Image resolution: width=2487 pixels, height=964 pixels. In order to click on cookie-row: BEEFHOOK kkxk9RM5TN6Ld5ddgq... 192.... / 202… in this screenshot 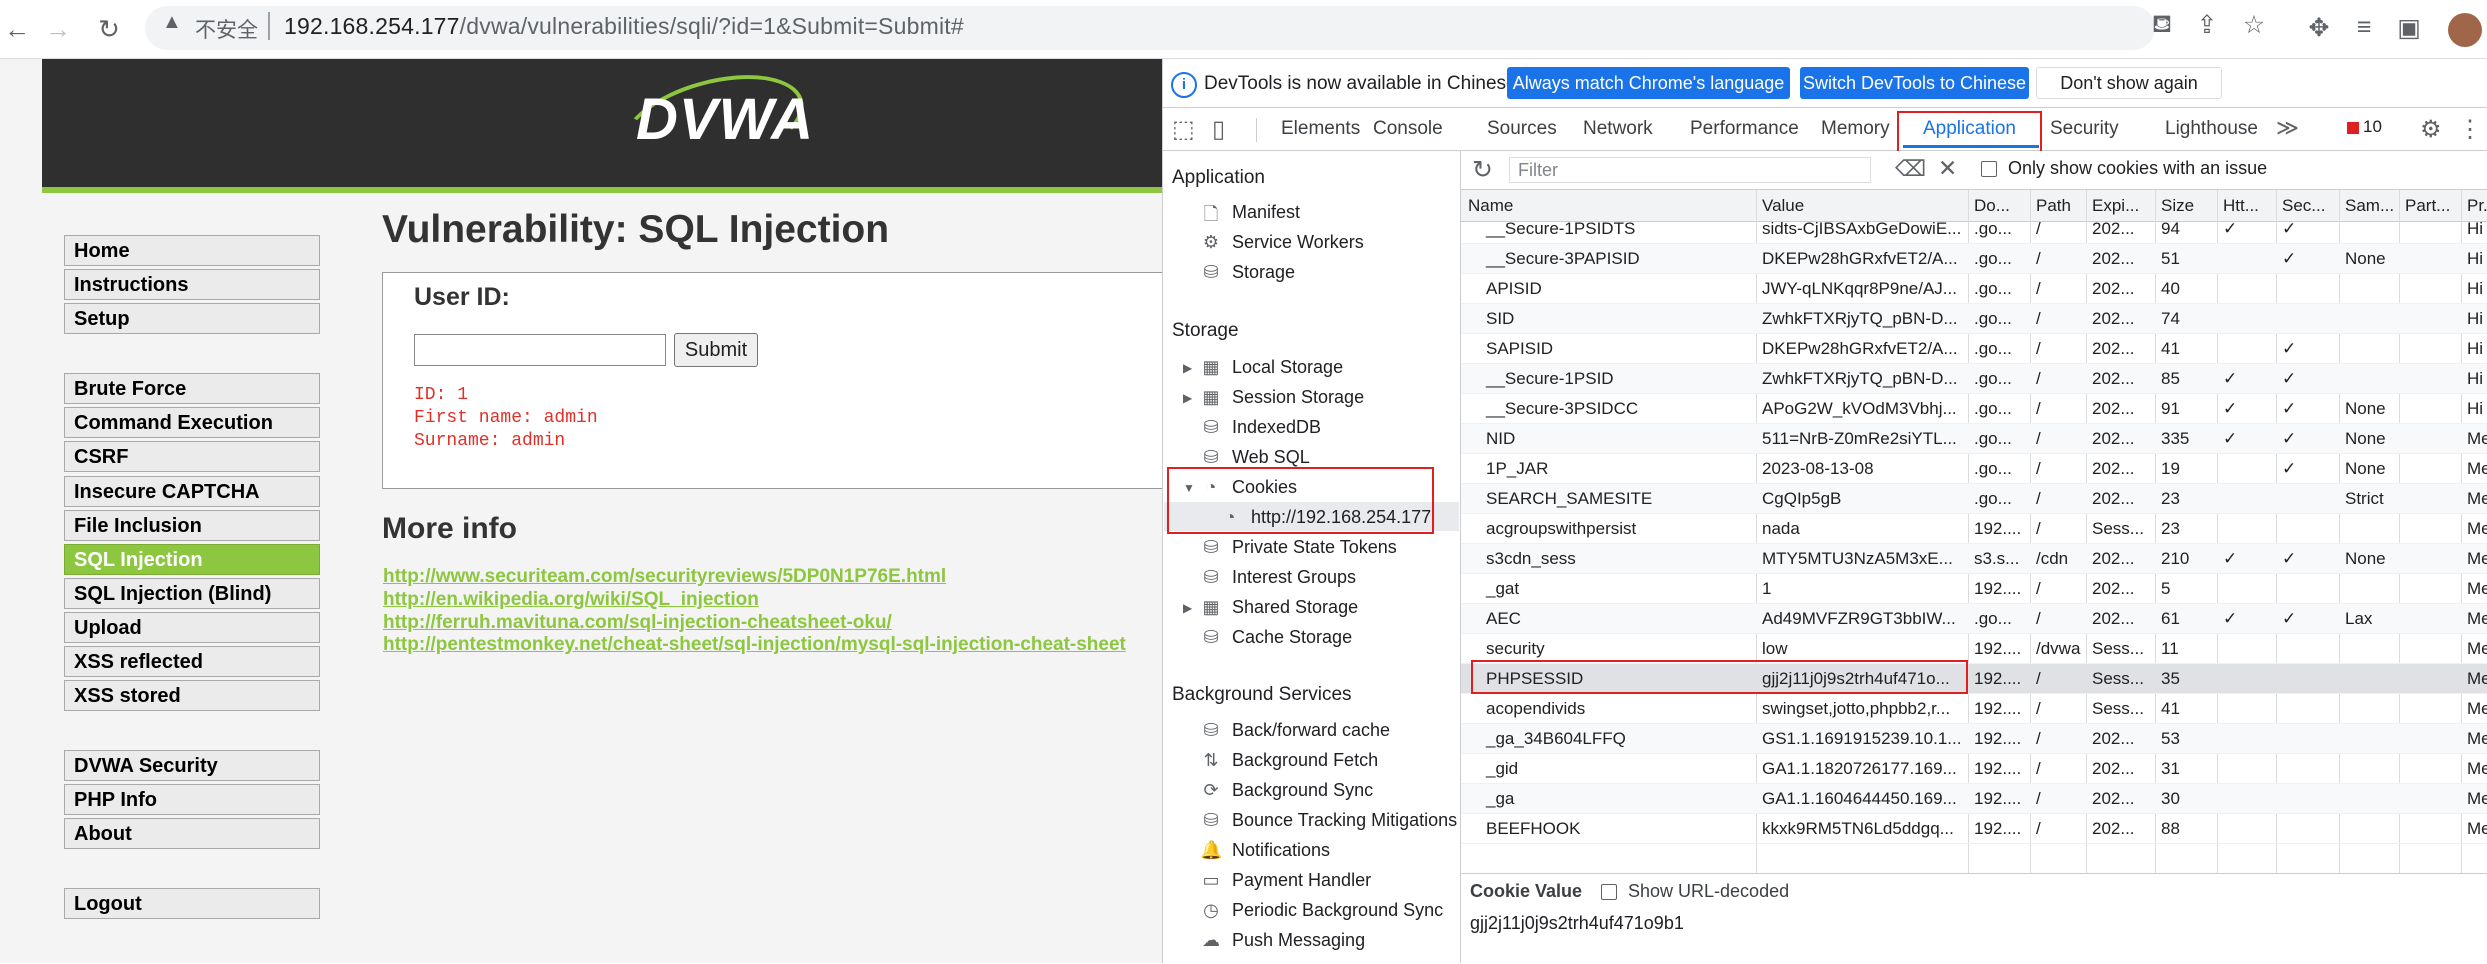, I will do `click(1974, 829)`.